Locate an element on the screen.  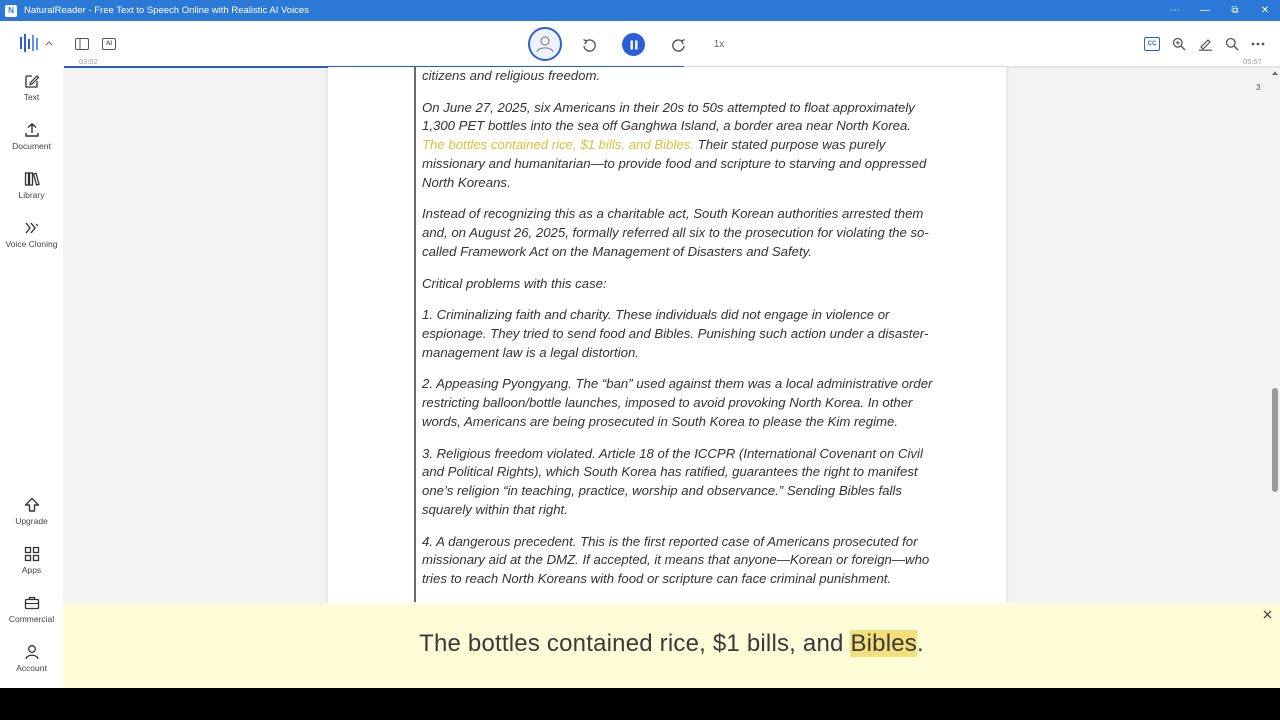
more-options-icon: ⋯ is located at coordinates (1175, 10).